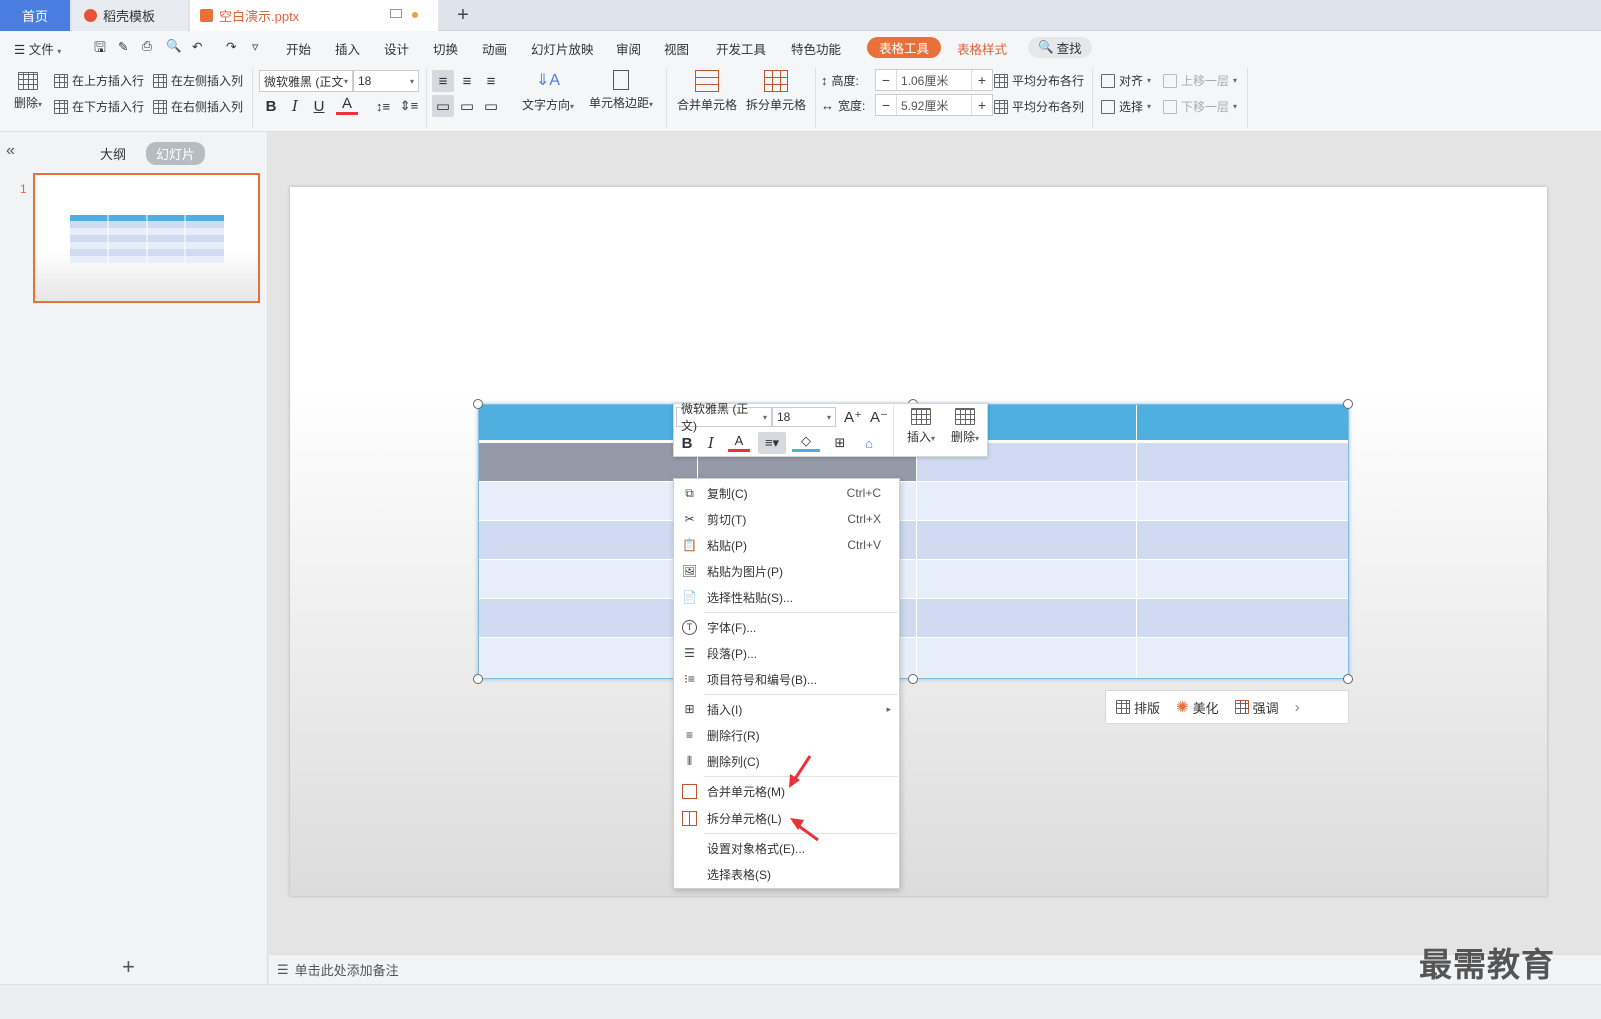  I want to click on menu-item-paste: 📋 粘贴(P) Ctrl+V, so click(786, 545).